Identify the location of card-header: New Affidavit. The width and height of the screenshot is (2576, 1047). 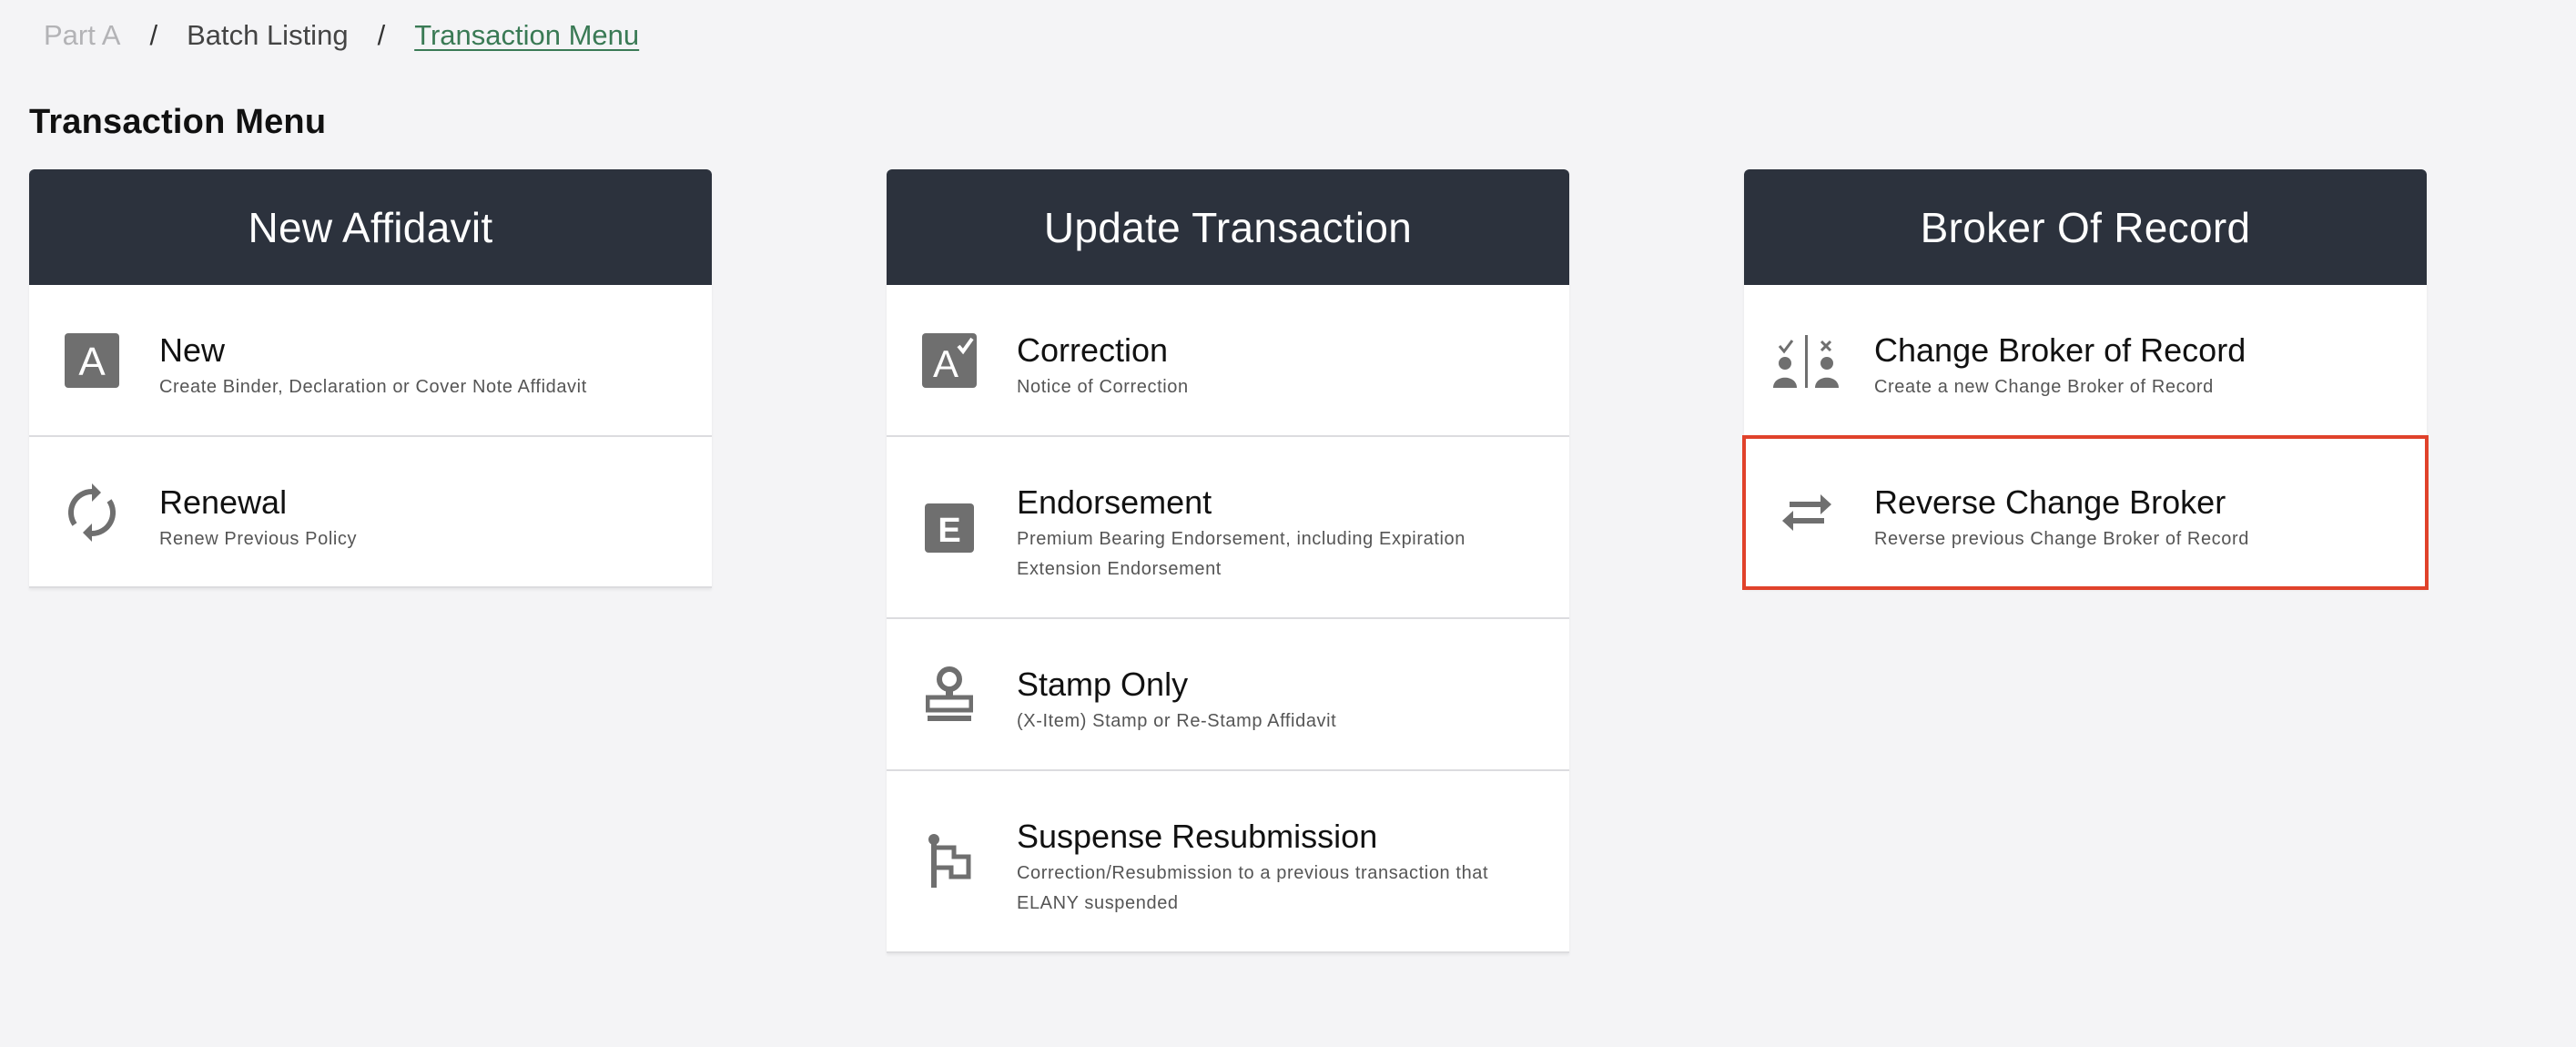
(370, 227).